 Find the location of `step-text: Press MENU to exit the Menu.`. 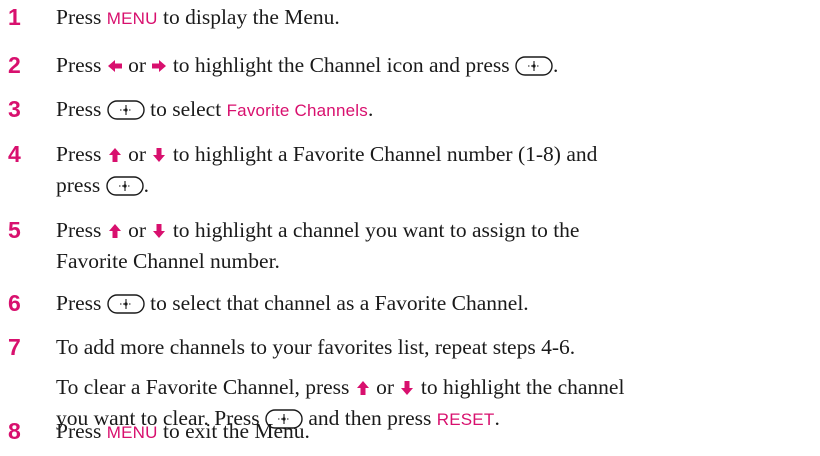

step-text: Press MENU to exit the Menu. is located at coordinates (183, 431).